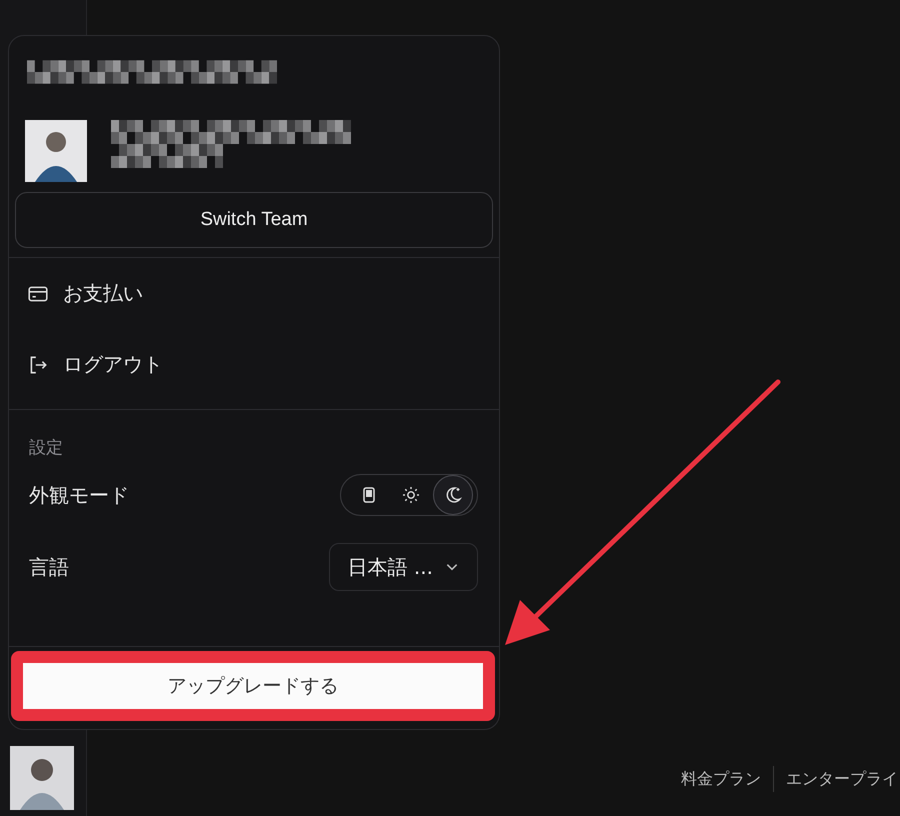  I want to click on section-heading: 設定, so click(46, 448).